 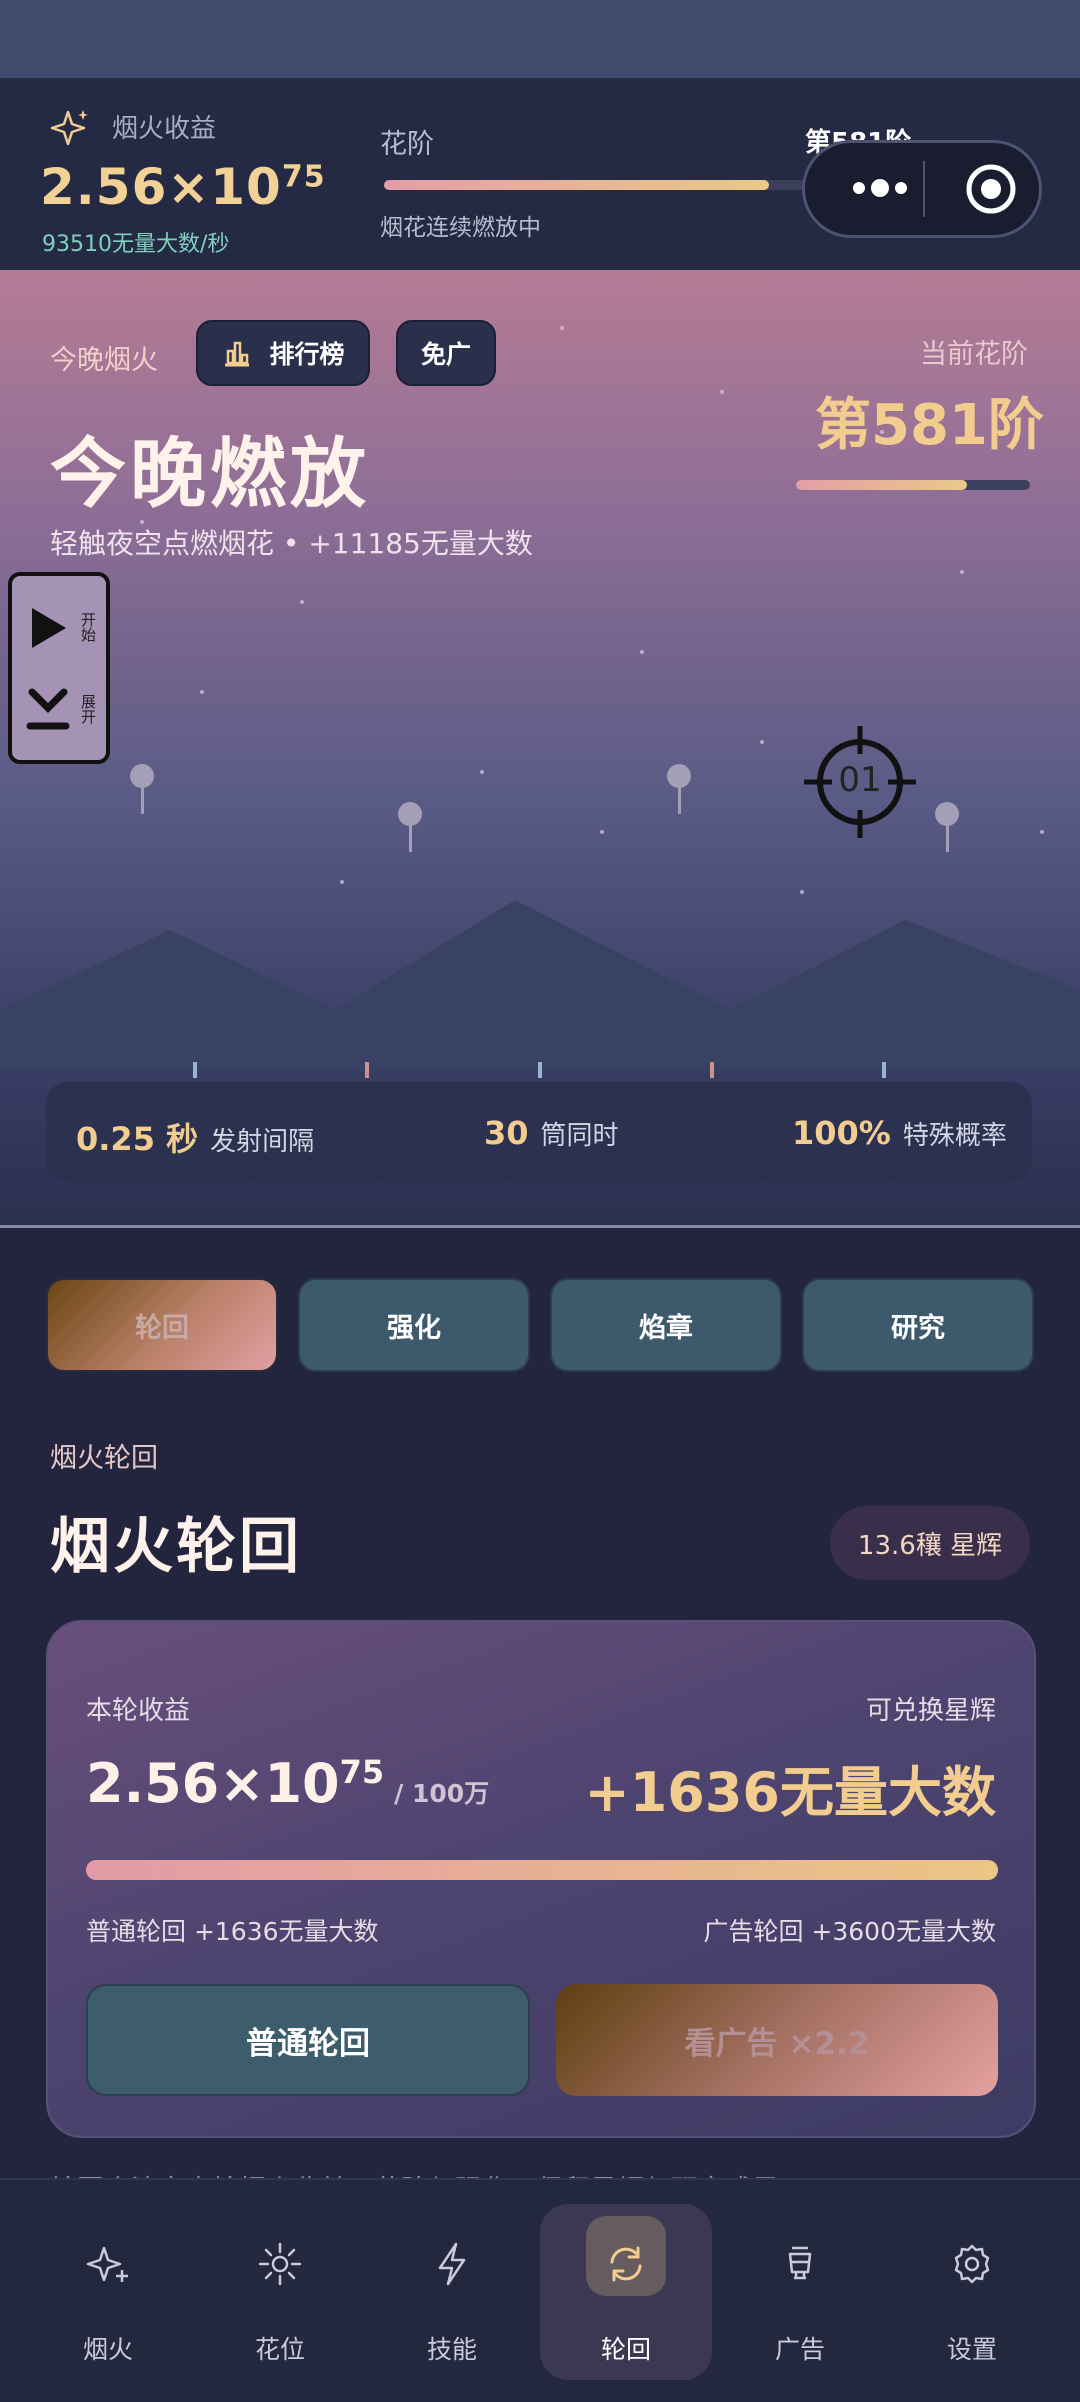 What do you see at coordinates (880, 188) in the screenshot?
I see `more-icon` at bounding box center [880, 188].